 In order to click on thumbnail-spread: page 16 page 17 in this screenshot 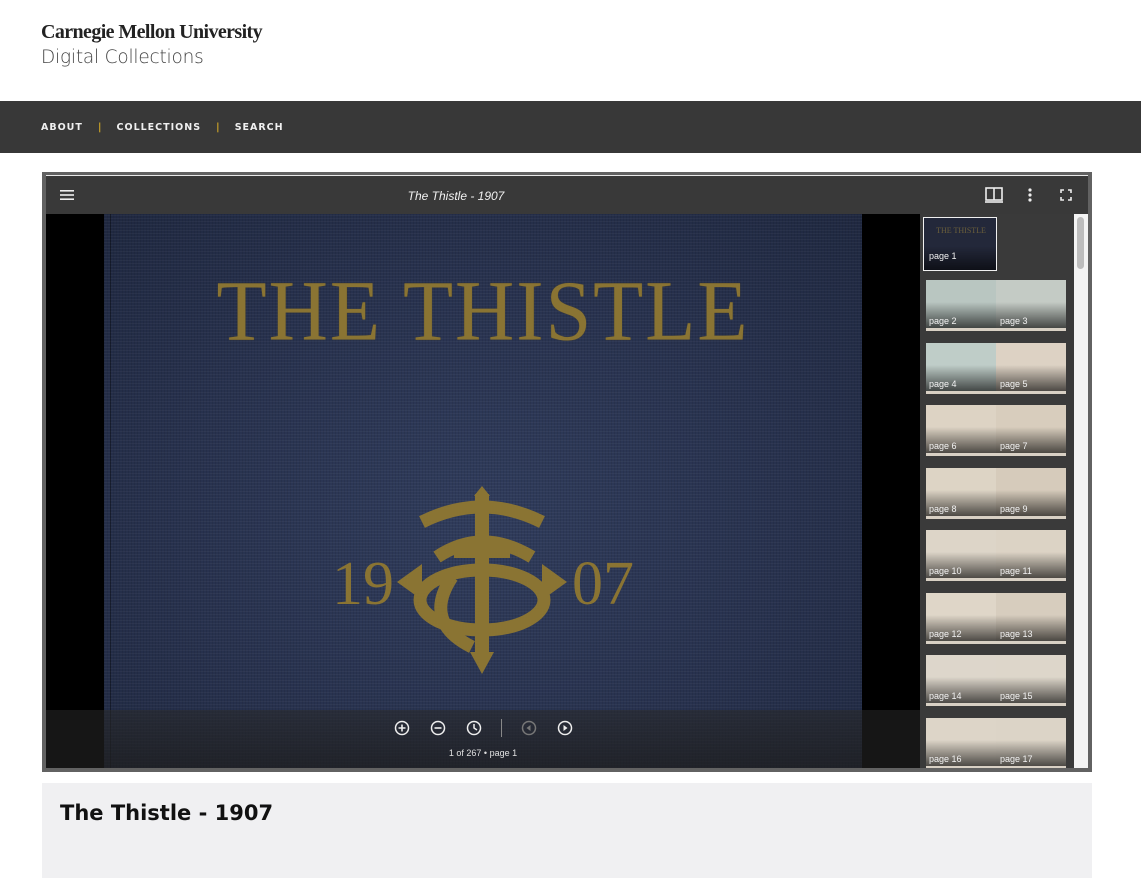, I will do `click(996, 742)`.